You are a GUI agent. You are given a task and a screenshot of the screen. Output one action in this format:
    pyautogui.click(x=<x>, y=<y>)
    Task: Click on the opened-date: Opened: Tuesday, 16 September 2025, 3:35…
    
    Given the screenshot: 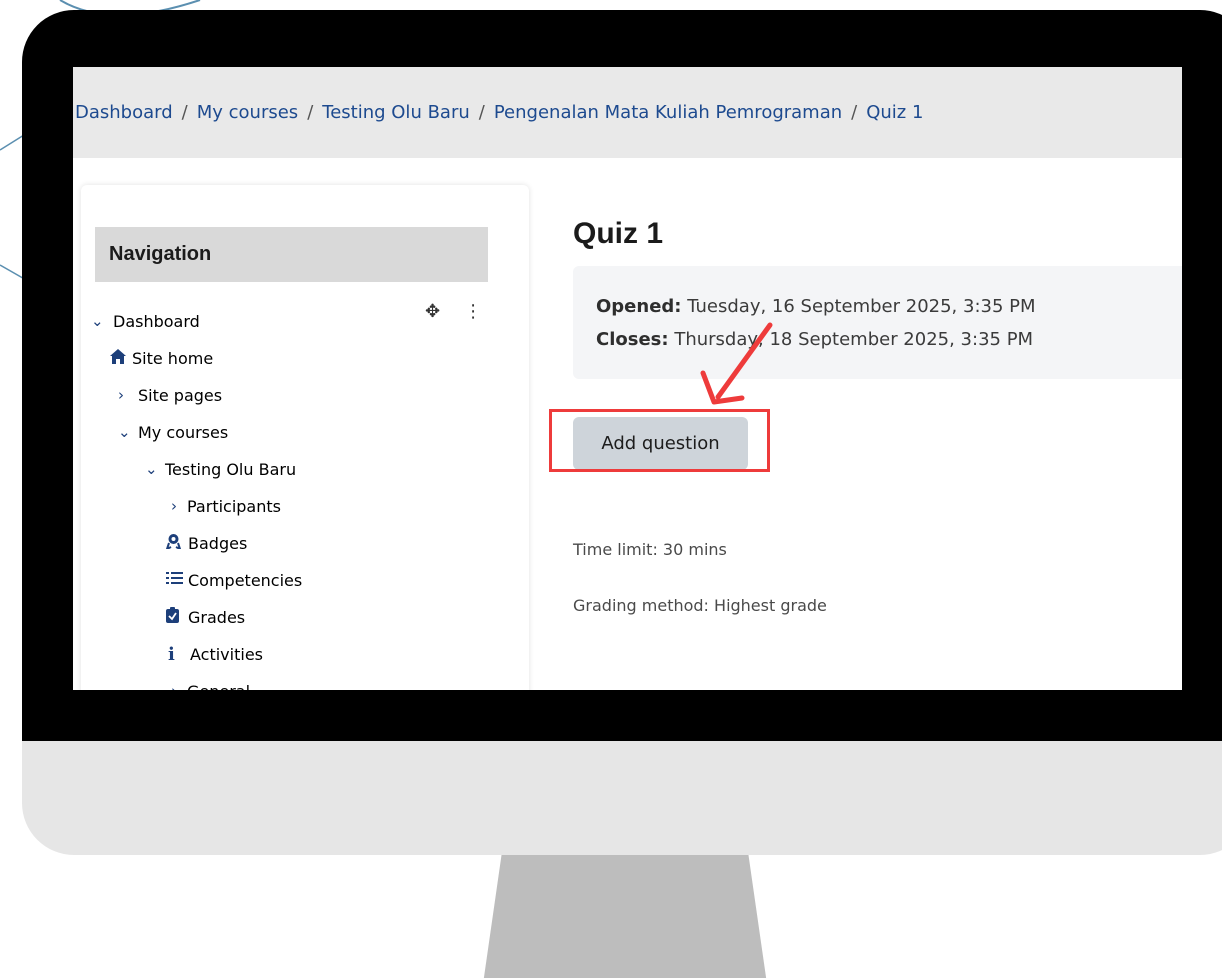 What is the action you would take?
    pyautogui.click(x=816, y=306)
    